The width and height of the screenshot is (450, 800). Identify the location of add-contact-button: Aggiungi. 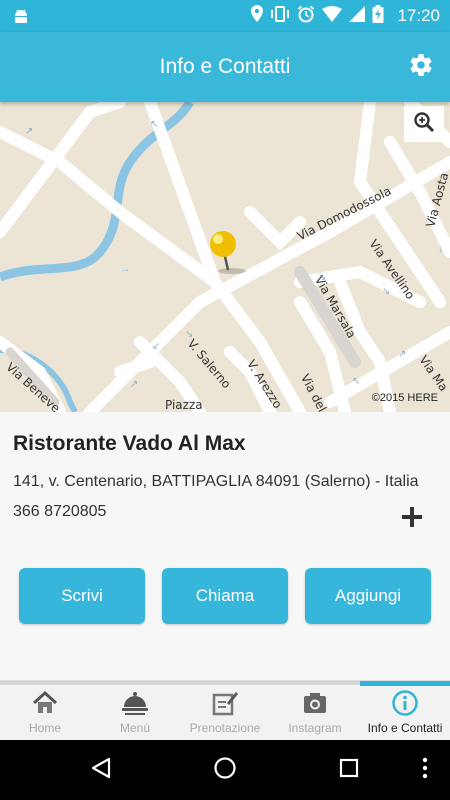
(368, 596).